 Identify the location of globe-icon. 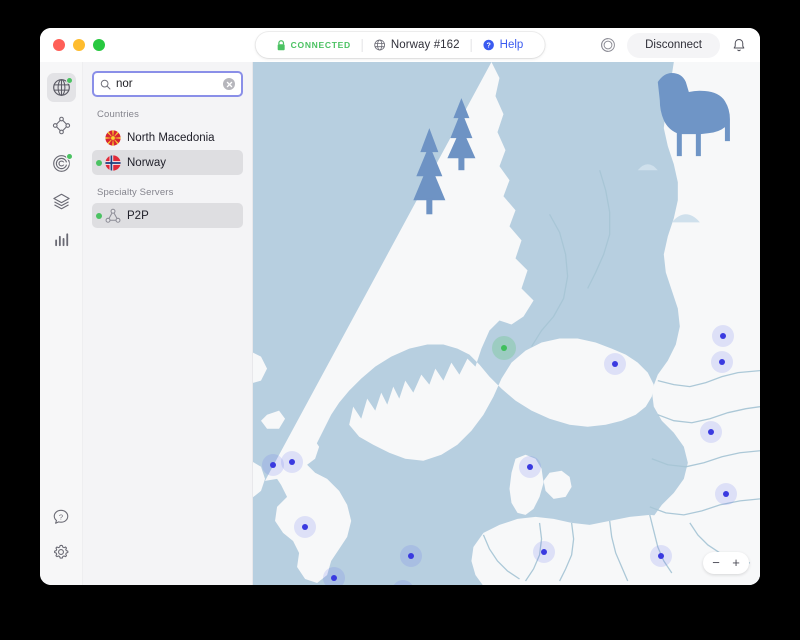
(380, 45).